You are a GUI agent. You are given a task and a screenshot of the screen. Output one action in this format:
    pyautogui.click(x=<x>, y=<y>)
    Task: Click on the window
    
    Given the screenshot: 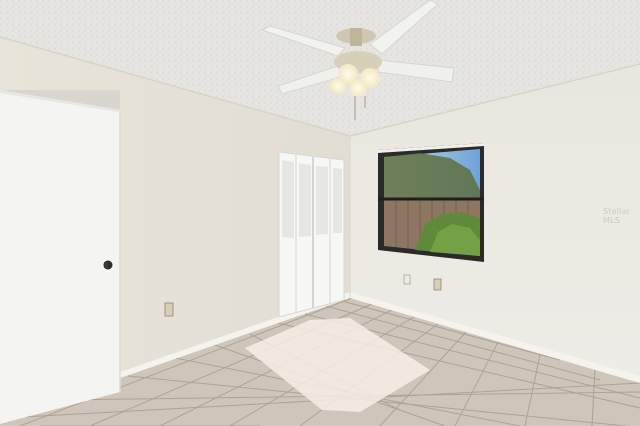 What is the action you would take?
    pyautogui.click(x=431, y=202)
    